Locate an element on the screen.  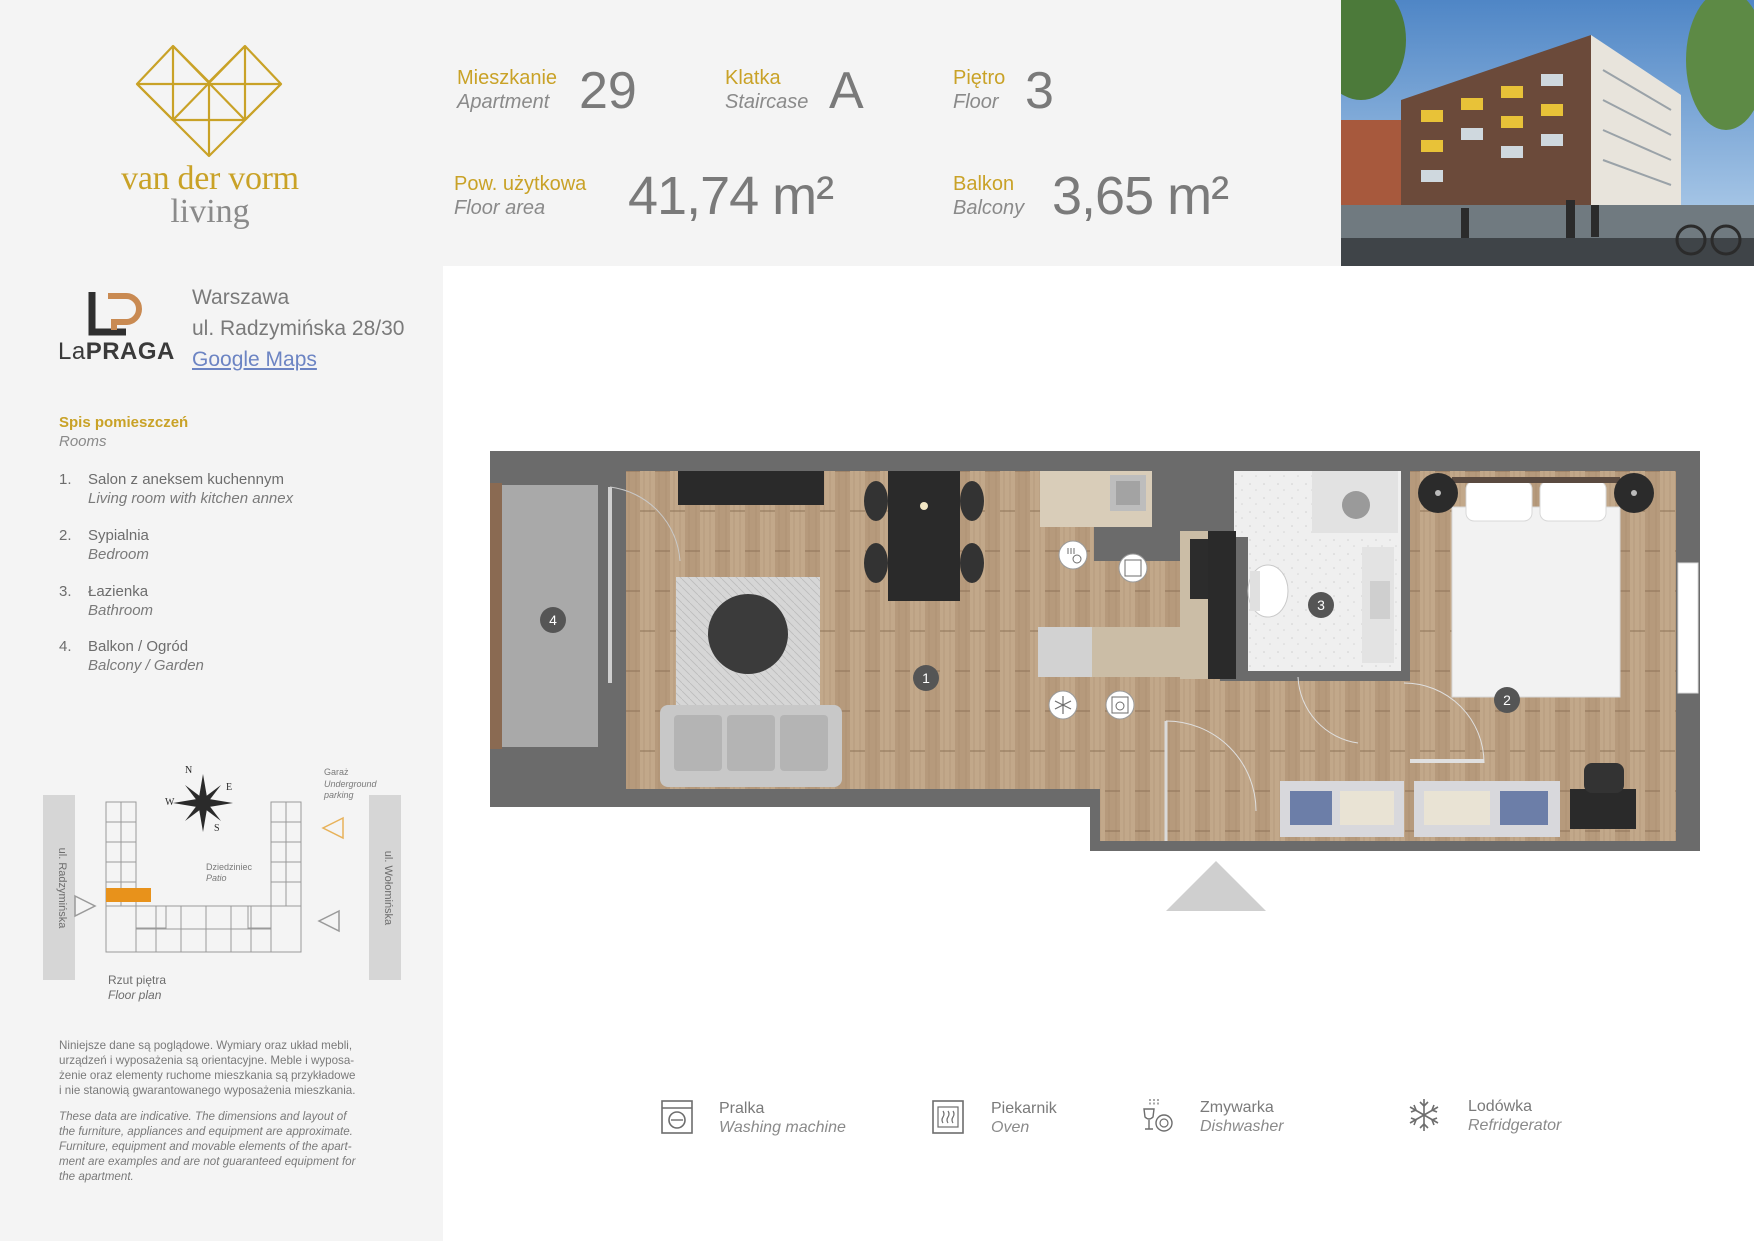
building-photo is located at coordinates (1547, 133).